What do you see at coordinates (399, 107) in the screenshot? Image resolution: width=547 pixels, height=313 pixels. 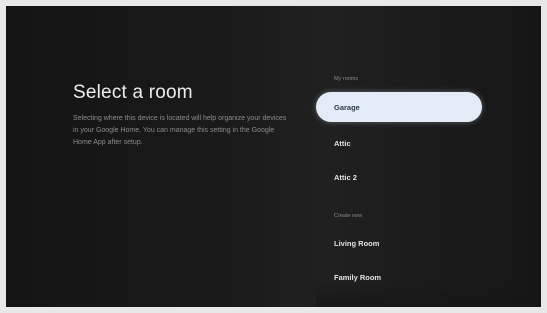 I see `room-item-garage: Garage` at bounding box center [399, 107].